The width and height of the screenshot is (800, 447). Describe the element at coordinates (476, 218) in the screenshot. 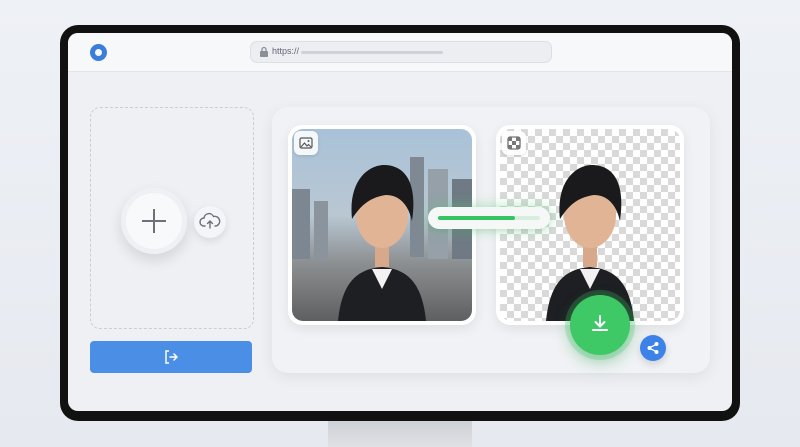

I see `progress-fill` at that location.